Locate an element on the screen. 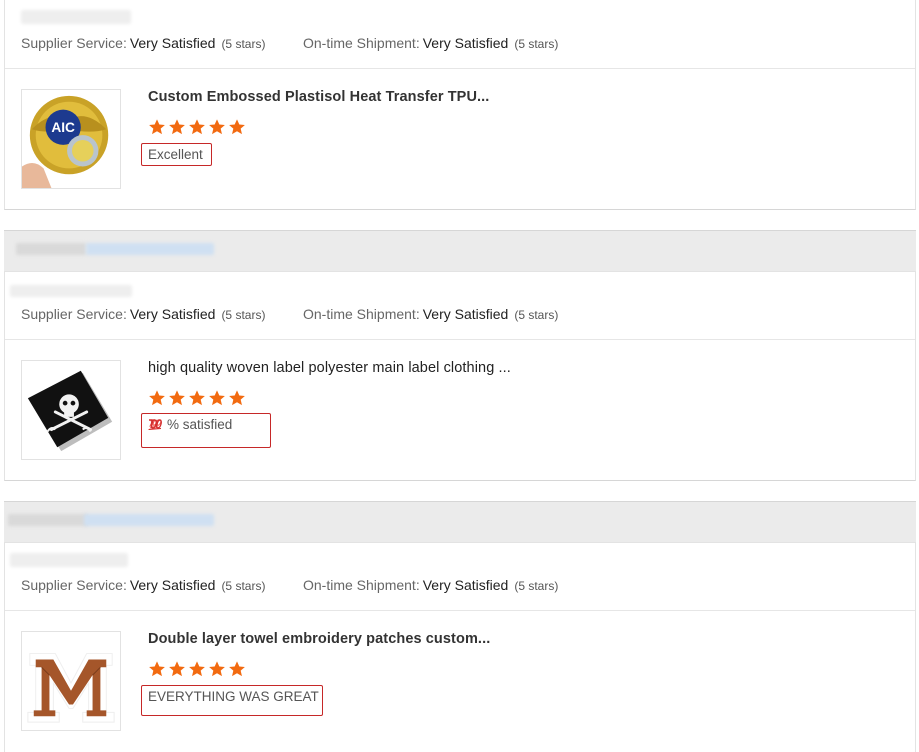 Image resolution: width=919 pixels, height=752 pixels. review-comment-text: Excellent is located at coordinates (175, 154).